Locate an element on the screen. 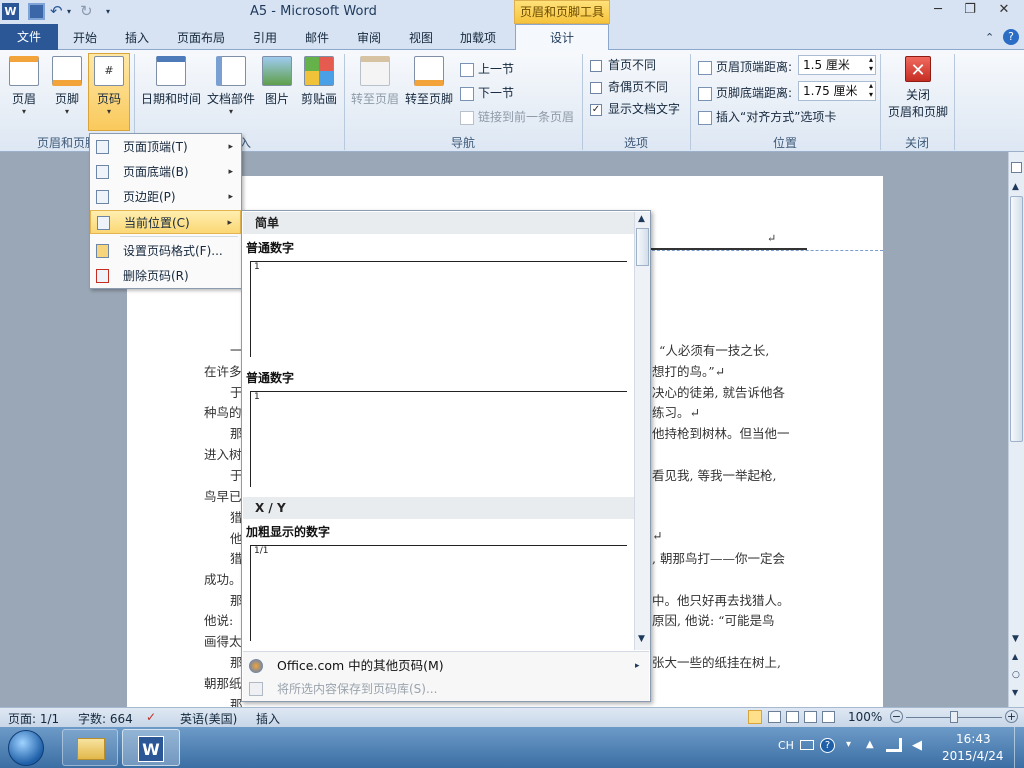 The height and width of the screenshot is (768, 1024). insert-mode-indicator: 插入 is located at coordinates (268, 718).